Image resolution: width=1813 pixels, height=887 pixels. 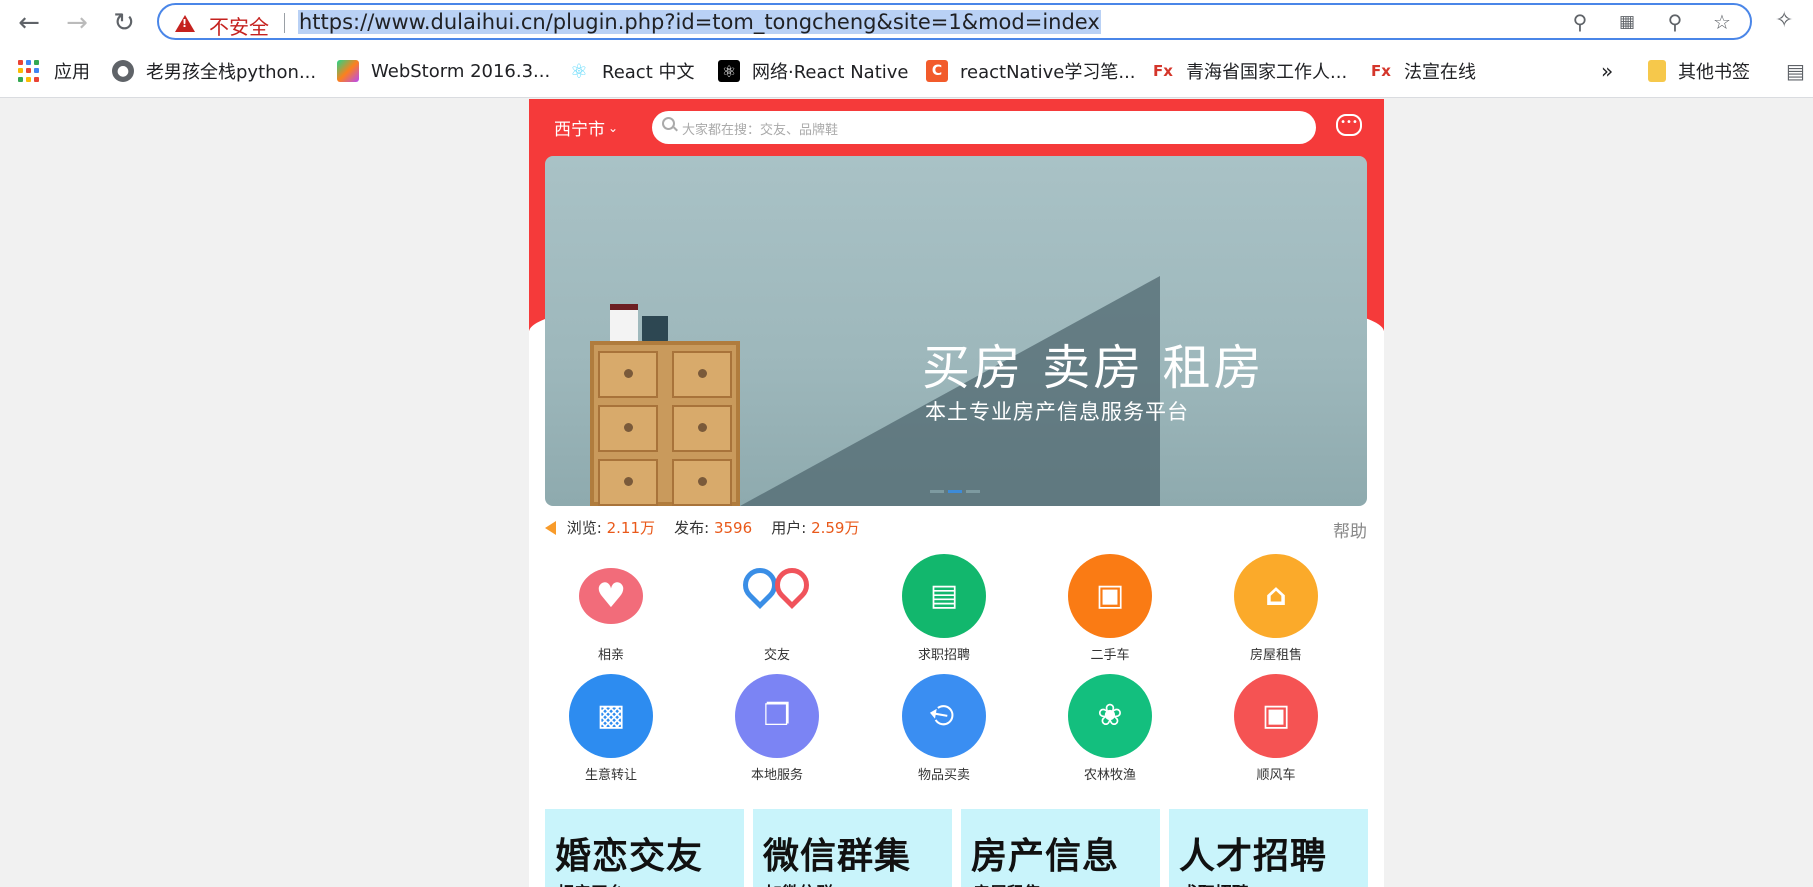 What do you see at coordinates (611, 608) in the screenshot?
I see `category-xiangqin: ♥ 相亲` at bounding box center [611, 608].